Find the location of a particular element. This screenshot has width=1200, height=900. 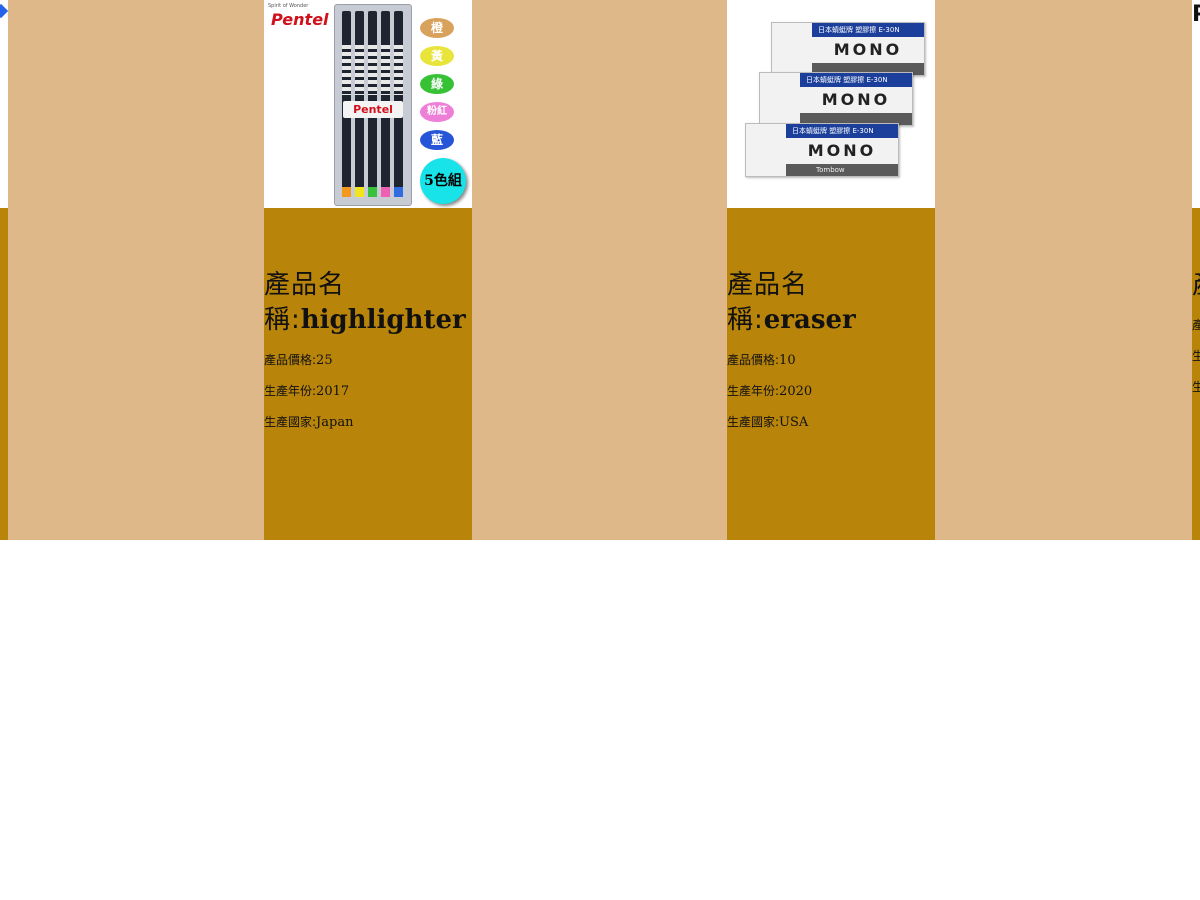

product-price: 產品價格:25 is located at coordinates (298, 360).